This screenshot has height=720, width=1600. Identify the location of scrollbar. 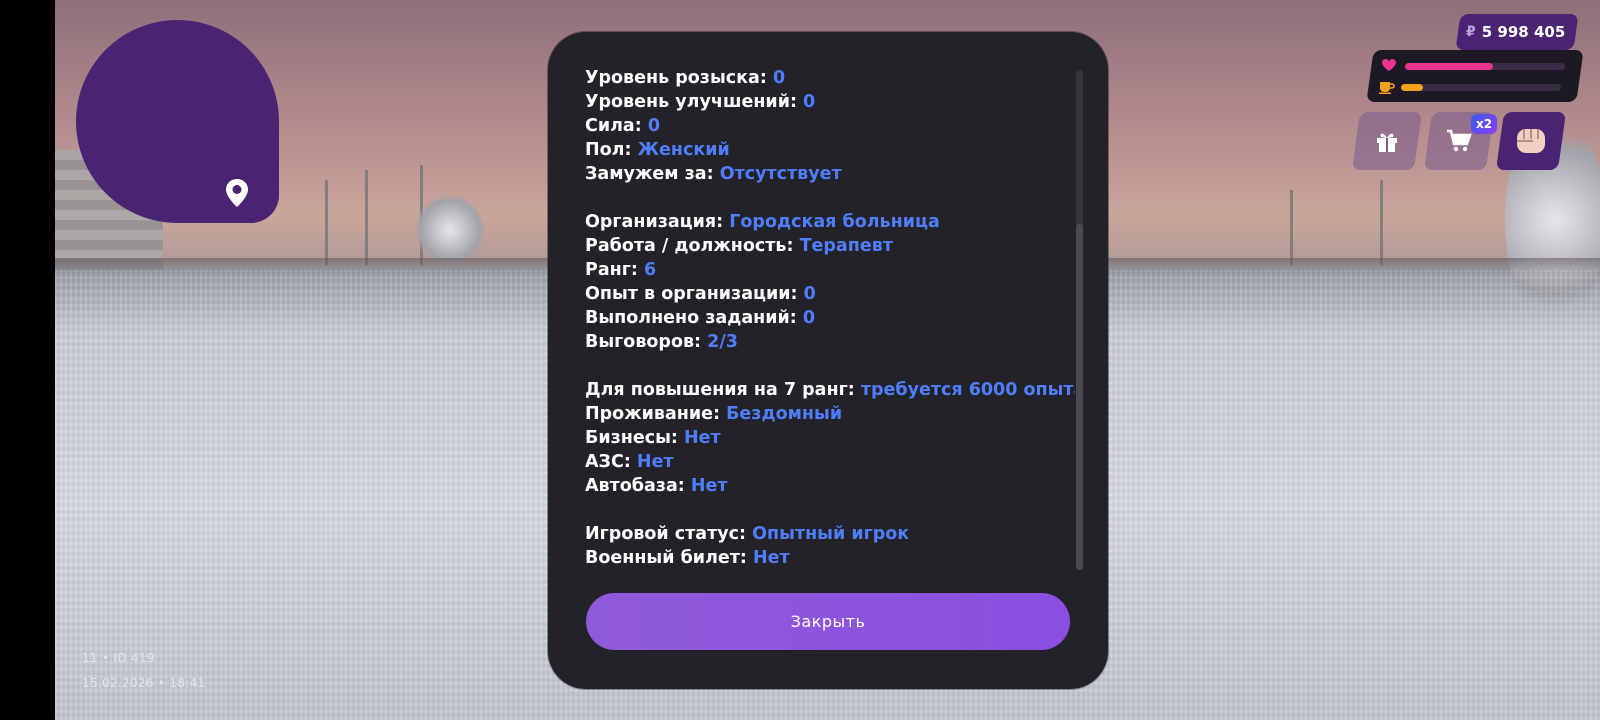
(1079, 320).